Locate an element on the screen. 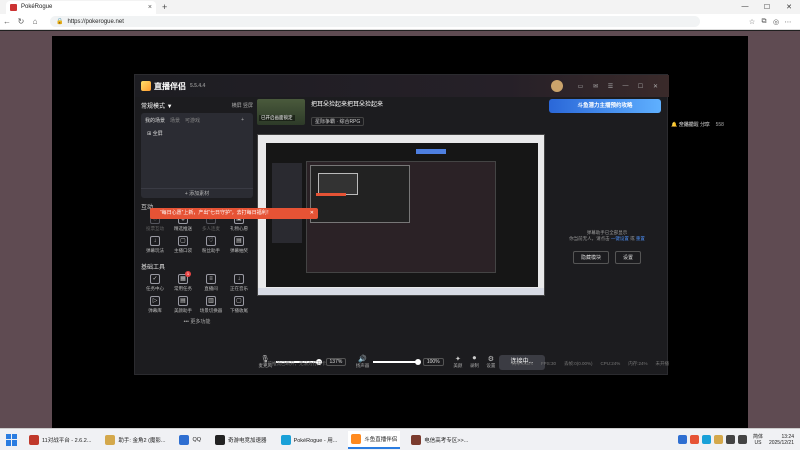 Image resolution: width=800 pixels, height=450 pixels. interactive-item: ↓ 弹幕玩法 is located at coordinates (155, 245).